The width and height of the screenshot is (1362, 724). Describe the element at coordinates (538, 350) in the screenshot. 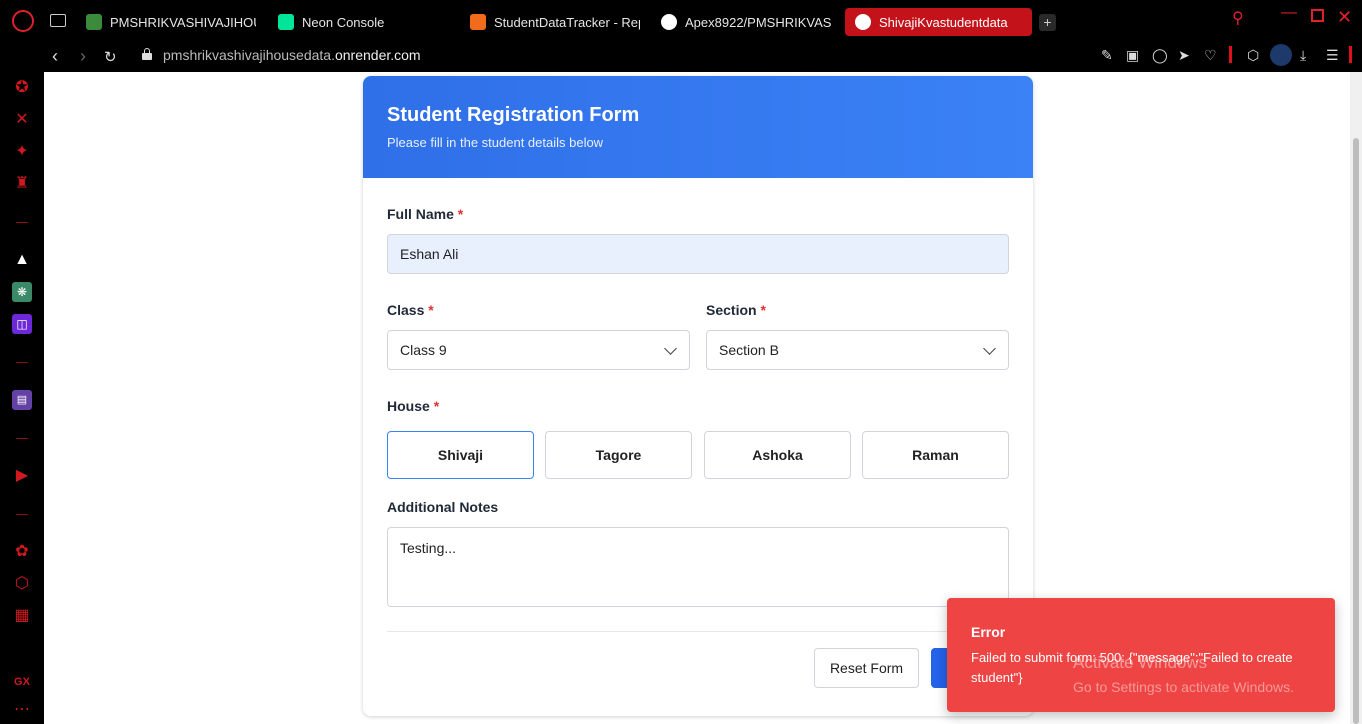

I see `class-select: Class 9` at that location.